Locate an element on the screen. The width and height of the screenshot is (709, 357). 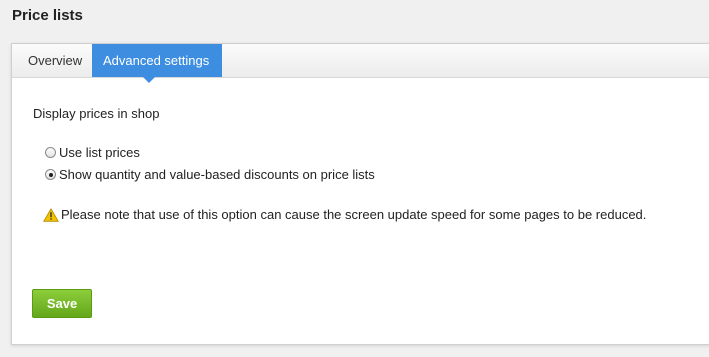
active-tab-caret-icon is located at coordinates (149, 80).